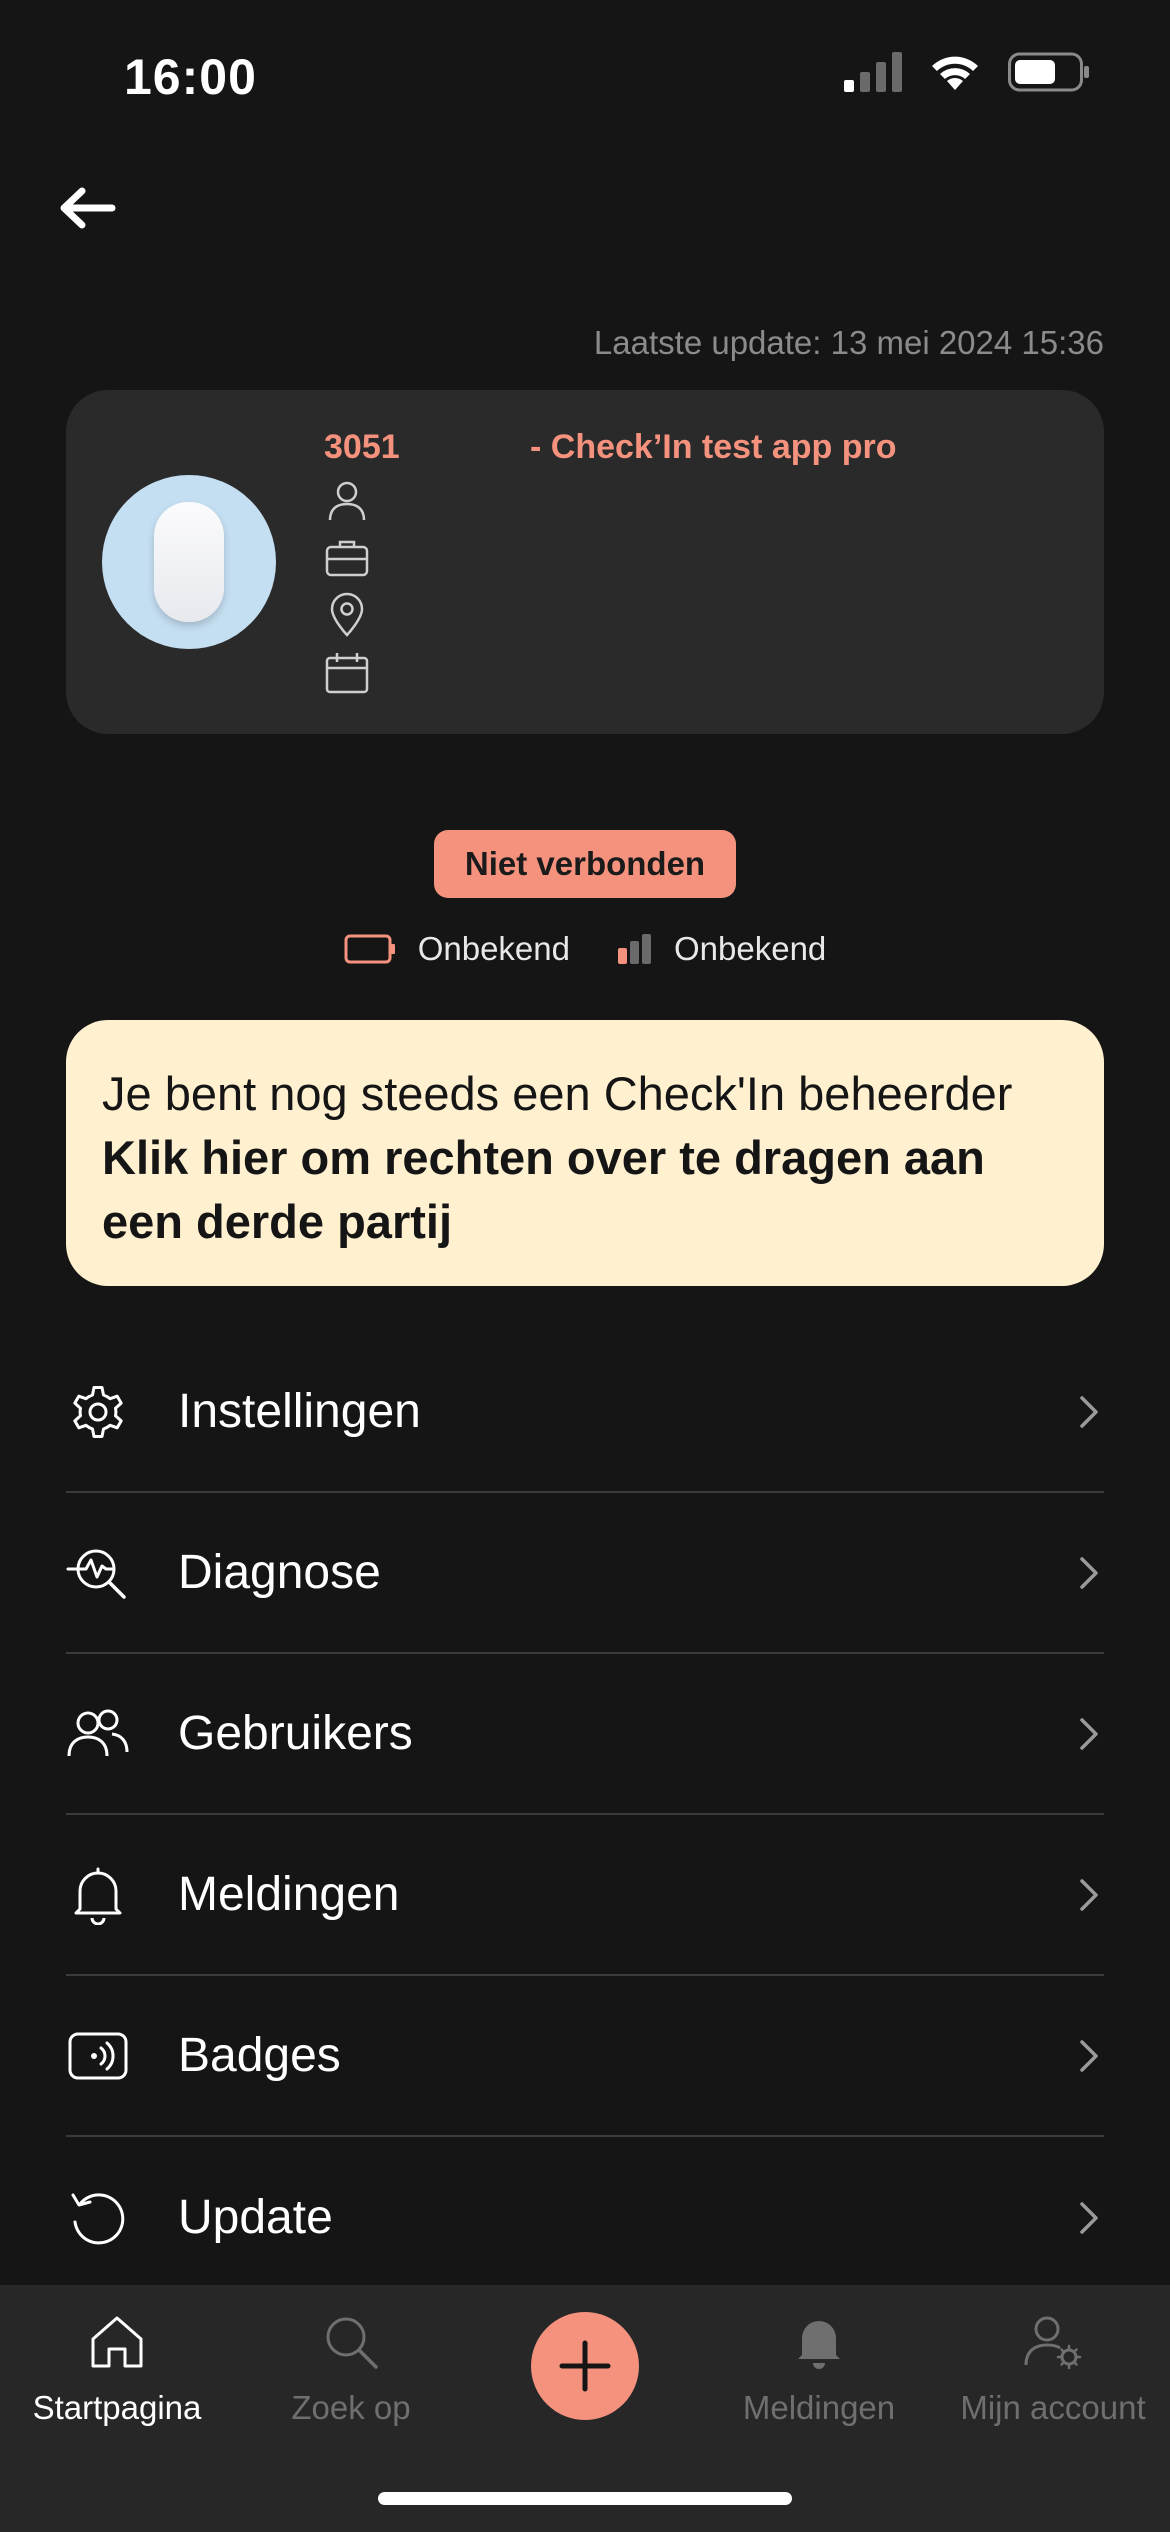 This screenshot has width=1170, height=2532. What do you see at coordinates (848, 342) in the screenshot?
I see `last-update-text: Laatste update: 13 mei 2024 15:36` at bounding box center [848, 342].